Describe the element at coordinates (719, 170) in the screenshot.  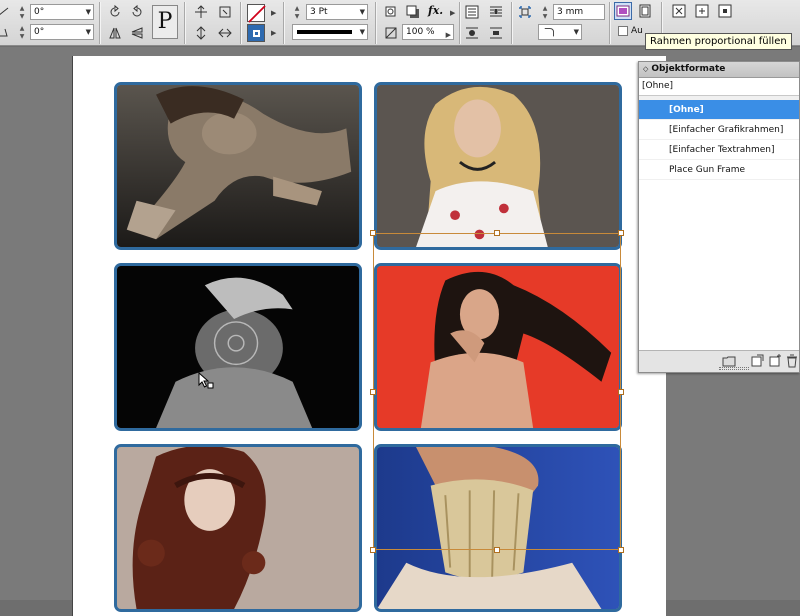
I see `style-item-place-gun-frame: Place Gun Frame` at that location.